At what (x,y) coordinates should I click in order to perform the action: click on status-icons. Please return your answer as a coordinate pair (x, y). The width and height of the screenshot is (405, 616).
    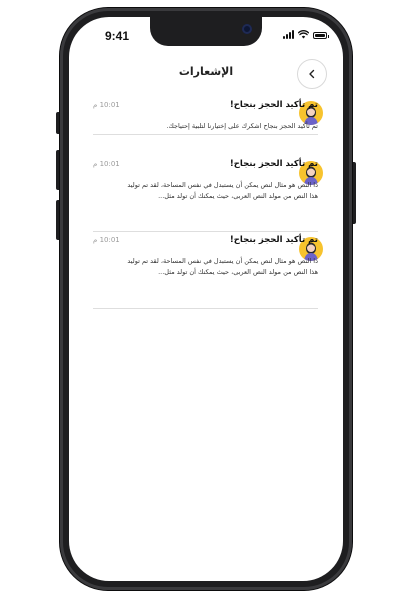
    Looking at the image, I should click on (306, 34).